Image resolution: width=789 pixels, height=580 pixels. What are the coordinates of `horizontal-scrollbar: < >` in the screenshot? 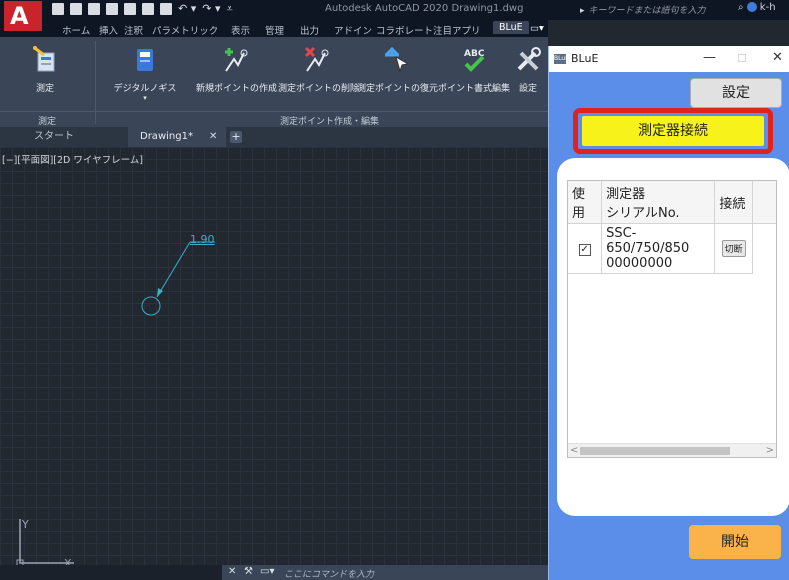 It's located at (672, 450).